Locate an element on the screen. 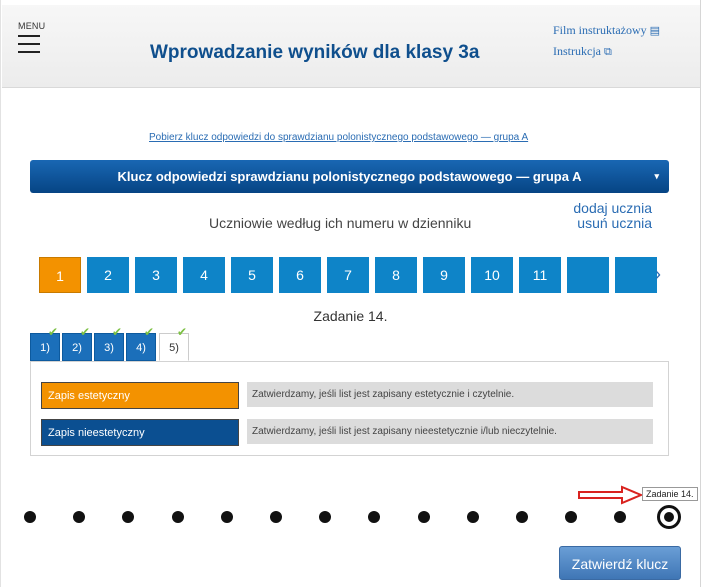 The width and height of the screenshot is (705, 587). student-actions: dodaj ucznia usuń ucznia is located at coordinates (612, 216).